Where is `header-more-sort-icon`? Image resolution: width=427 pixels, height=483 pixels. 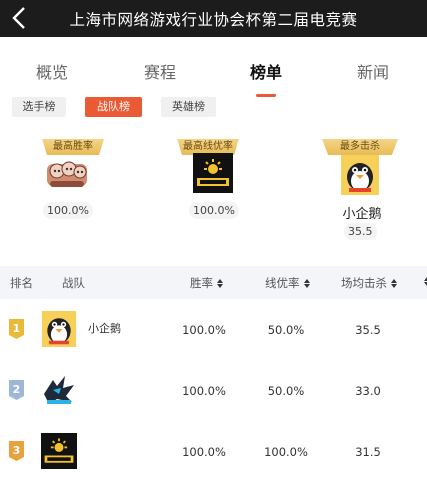 header-more-sort-icon is located at coordinates (423, 281).